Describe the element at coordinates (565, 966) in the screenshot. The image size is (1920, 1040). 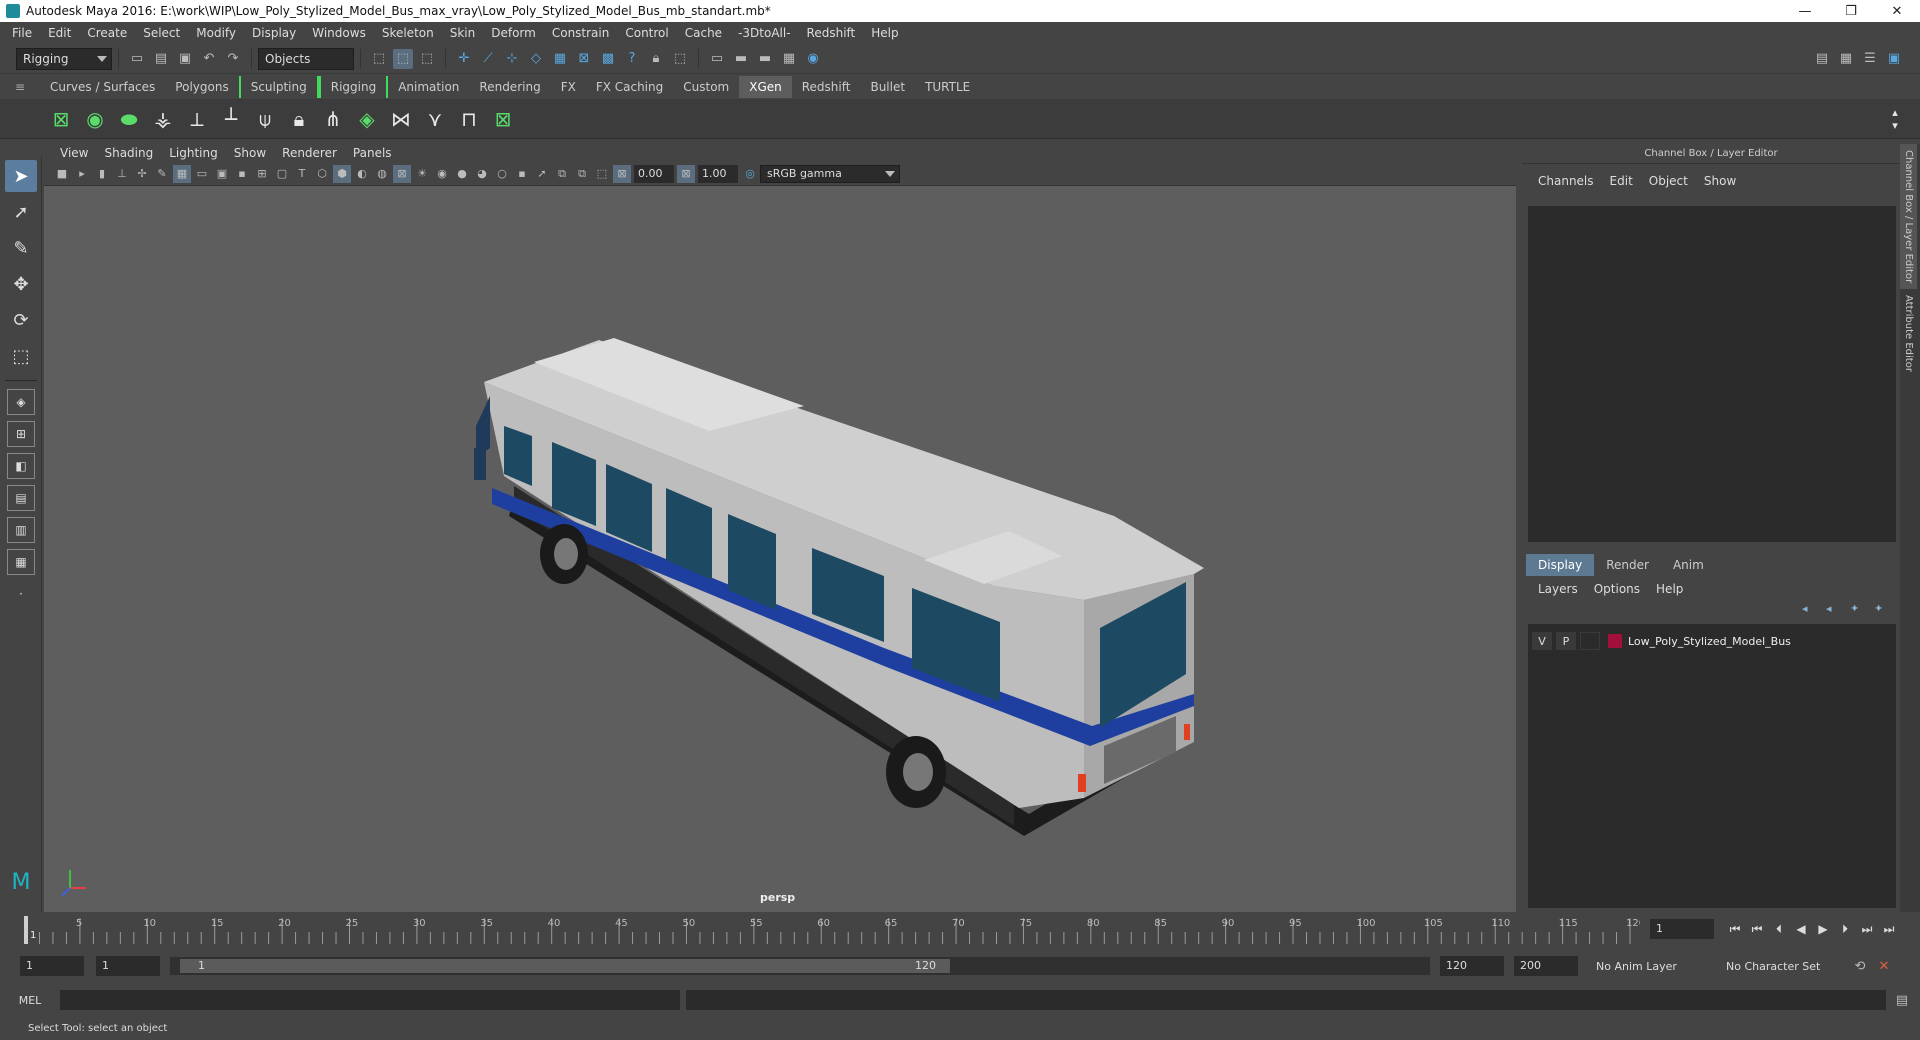
I see `range-handle: 1 120` at that location.